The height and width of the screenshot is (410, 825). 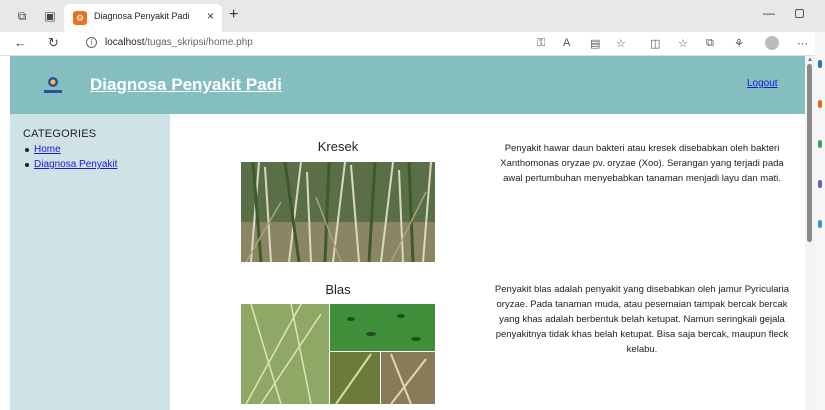 What do you see at coordinates (769, 13) in the screenshot?
I see `minimize-icon: —` at bounding box center [769, 13].